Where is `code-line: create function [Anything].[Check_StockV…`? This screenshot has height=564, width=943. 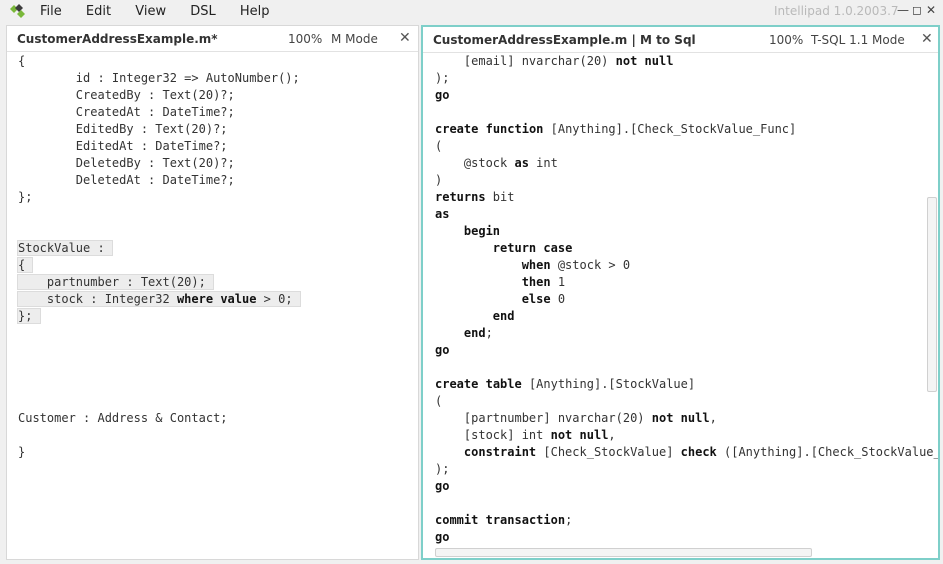 code-line: create function [Anything].[Check_StockV… is located at coordinates (616, 129).